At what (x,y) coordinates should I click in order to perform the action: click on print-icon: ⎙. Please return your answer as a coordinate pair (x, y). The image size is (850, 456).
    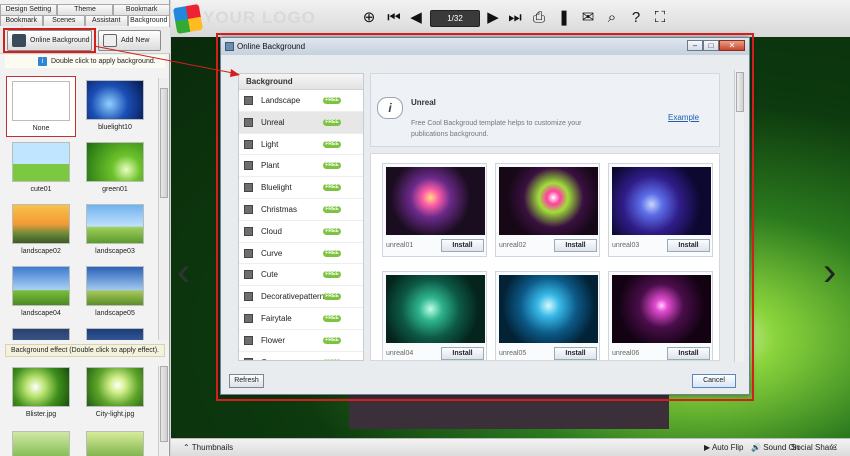
    Looking at the image, I should click on (539, 18).